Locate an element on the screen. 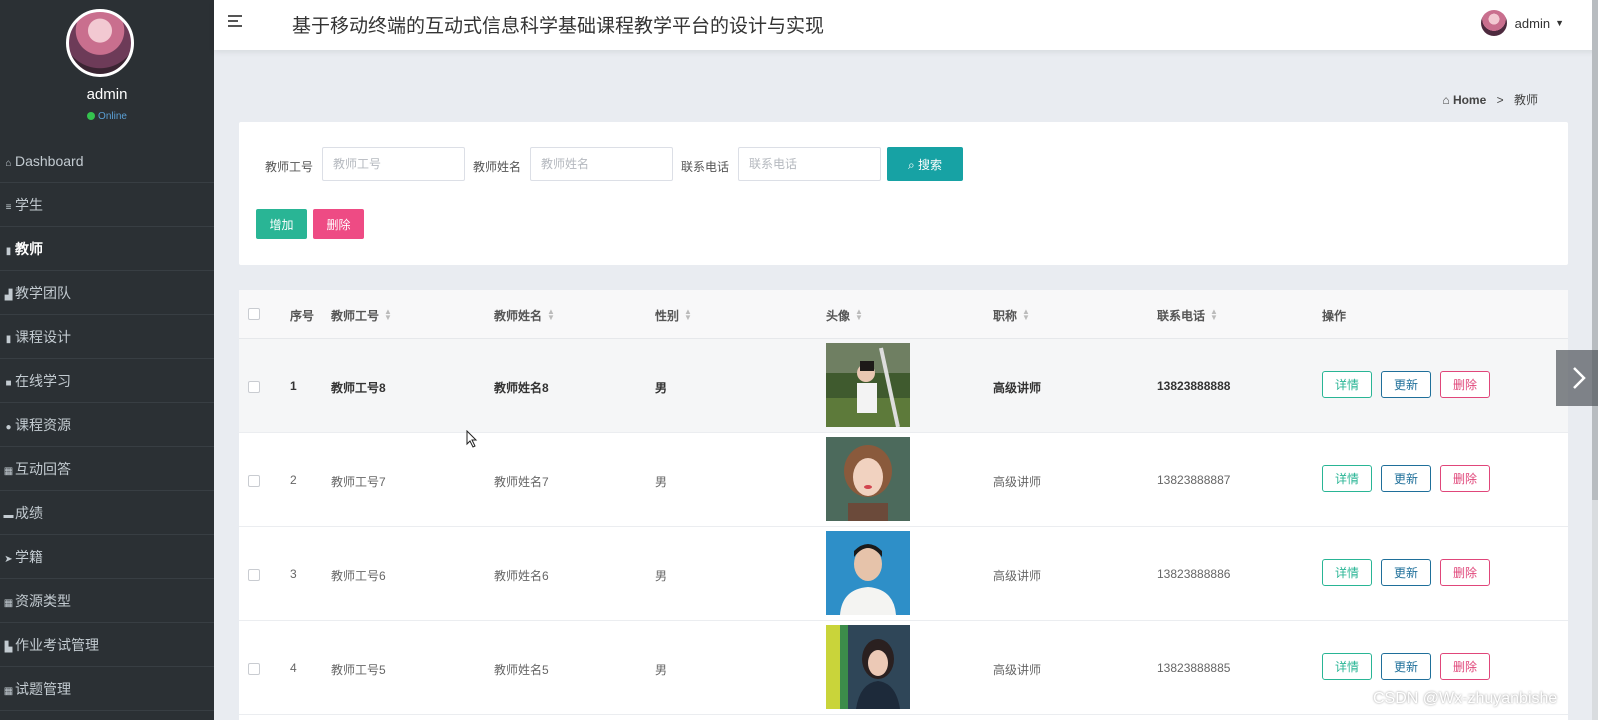 This screenshot has height=720, width=1598. header-gender: 性别 ▲ ▼ is located at coordinates (673, 315).